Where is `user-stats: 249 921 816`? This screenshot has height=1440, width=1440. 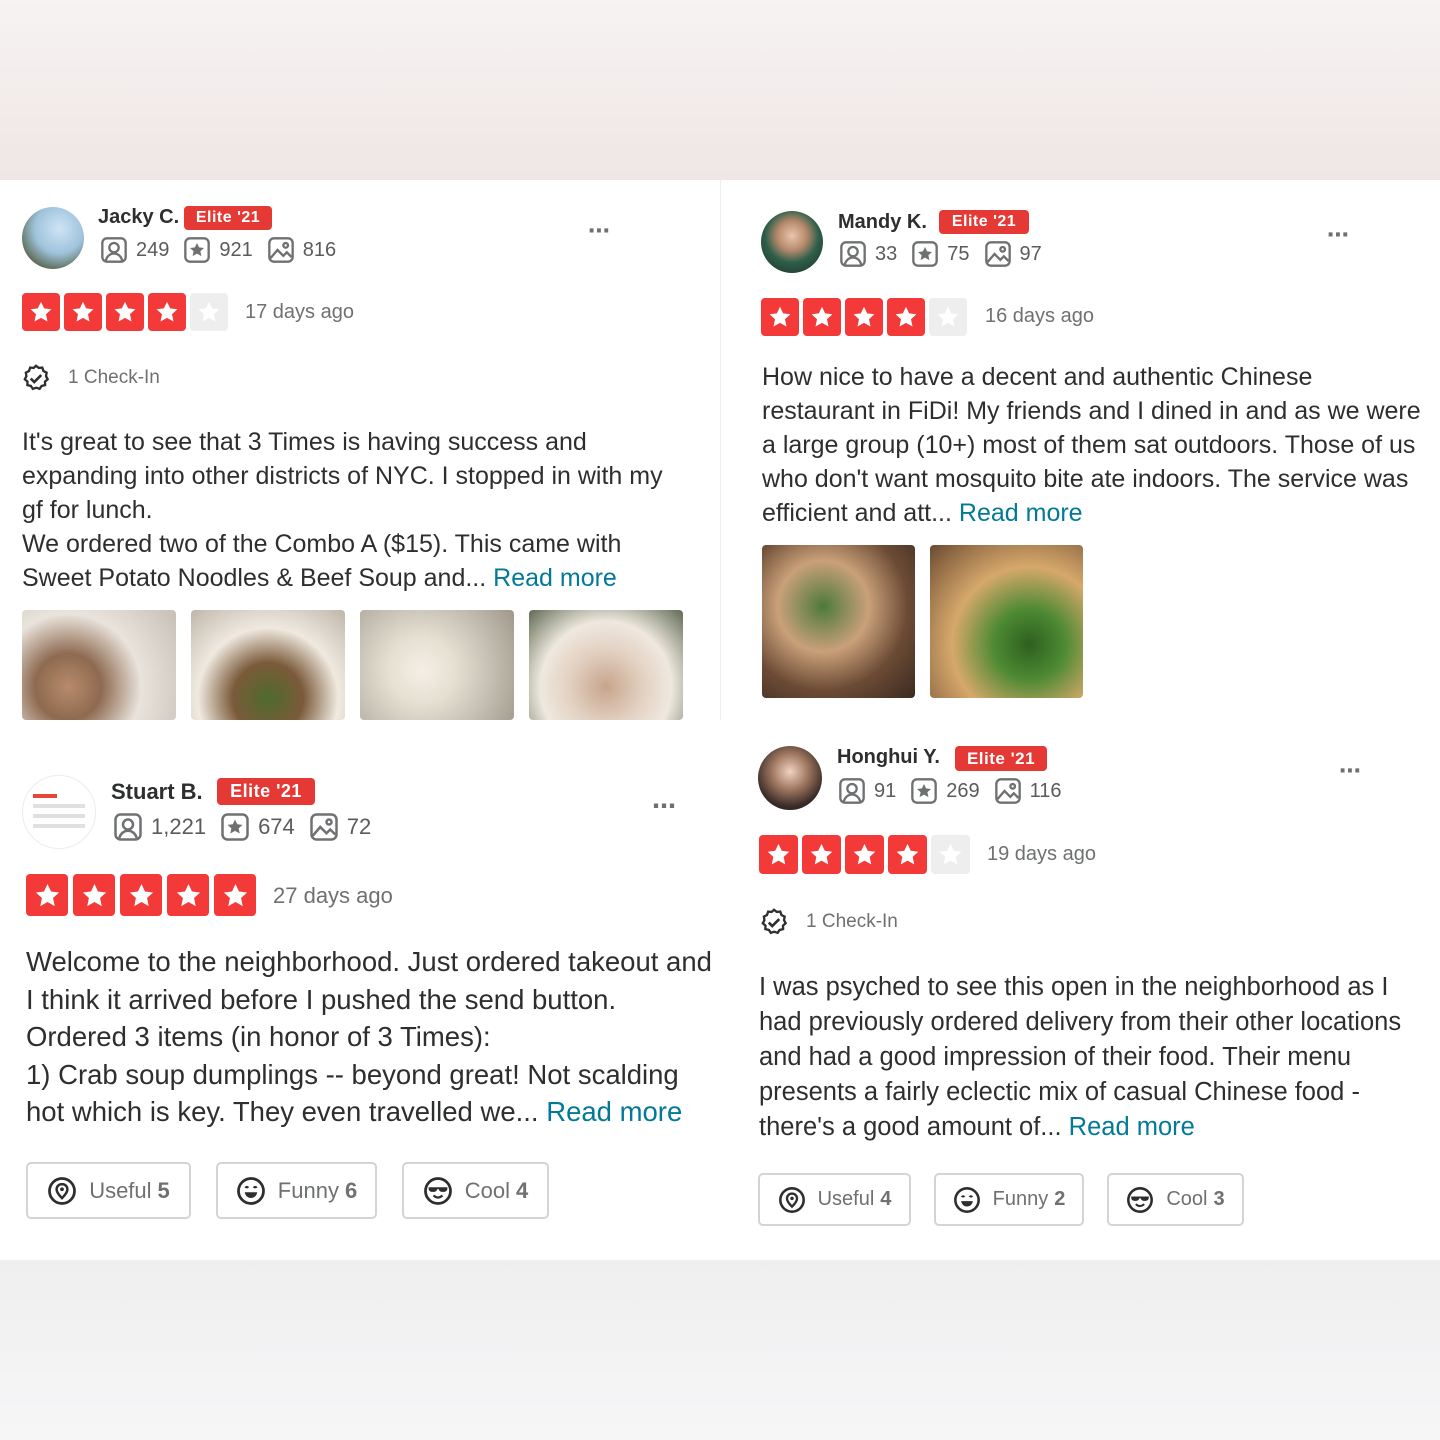
user-stats: 249 921 816 is located at coordinates (225, 250).